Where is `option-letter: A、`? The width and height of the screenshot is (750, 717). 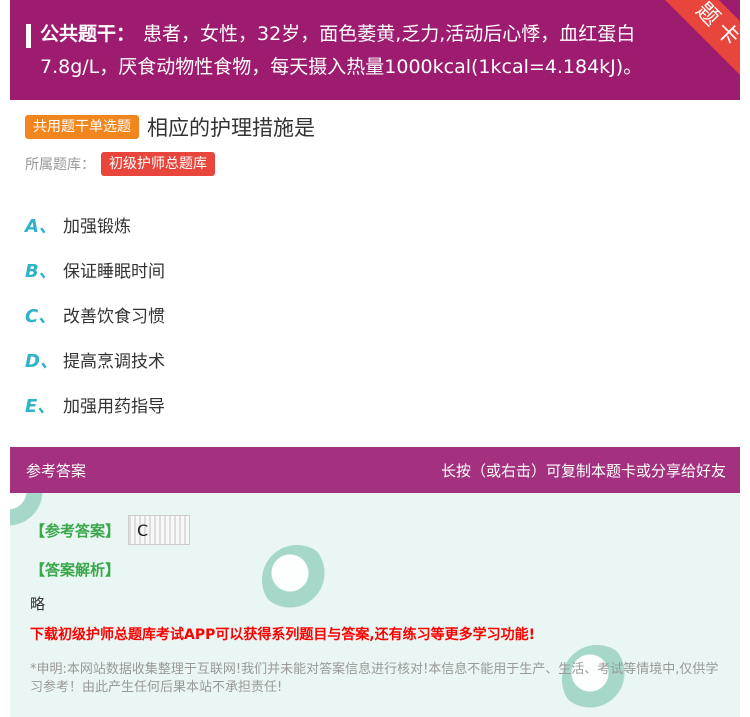 option-letter: A、 is located at coordinates (41, 226).